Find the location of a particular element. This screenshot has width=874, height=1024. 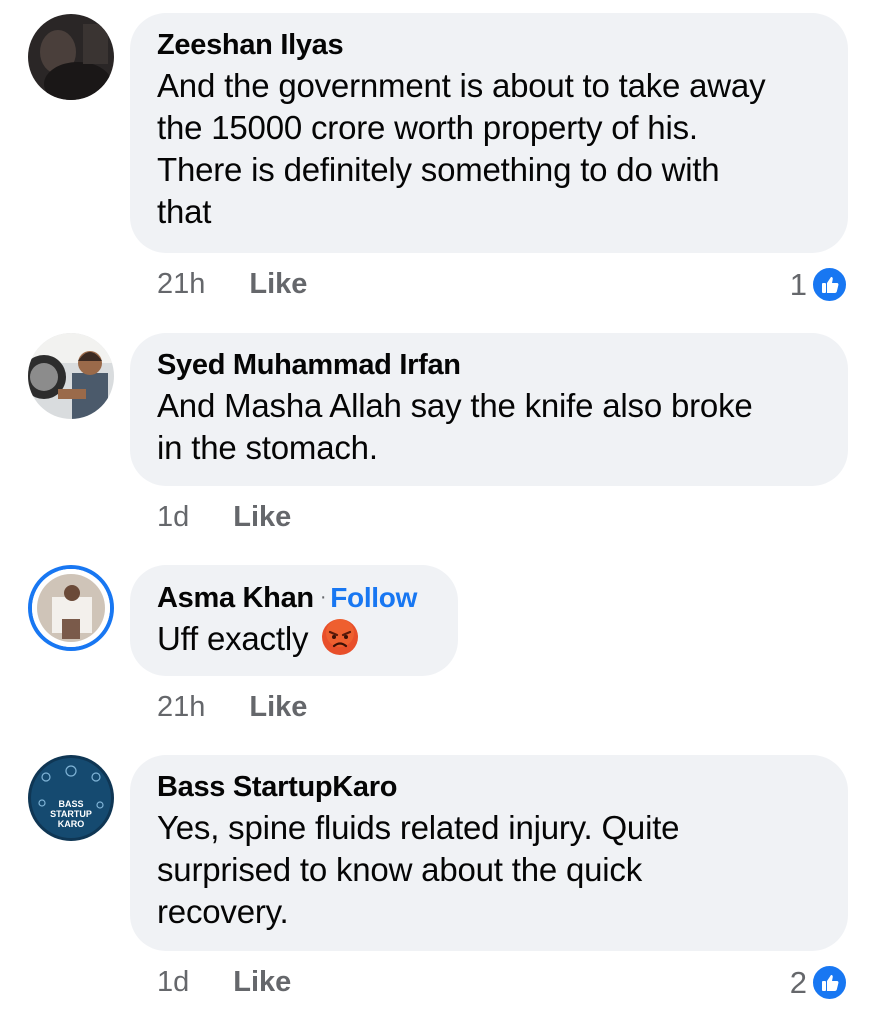

comment-bubble: Asma Khan · Follow Uff exactly is located at coordinates (294, 620).